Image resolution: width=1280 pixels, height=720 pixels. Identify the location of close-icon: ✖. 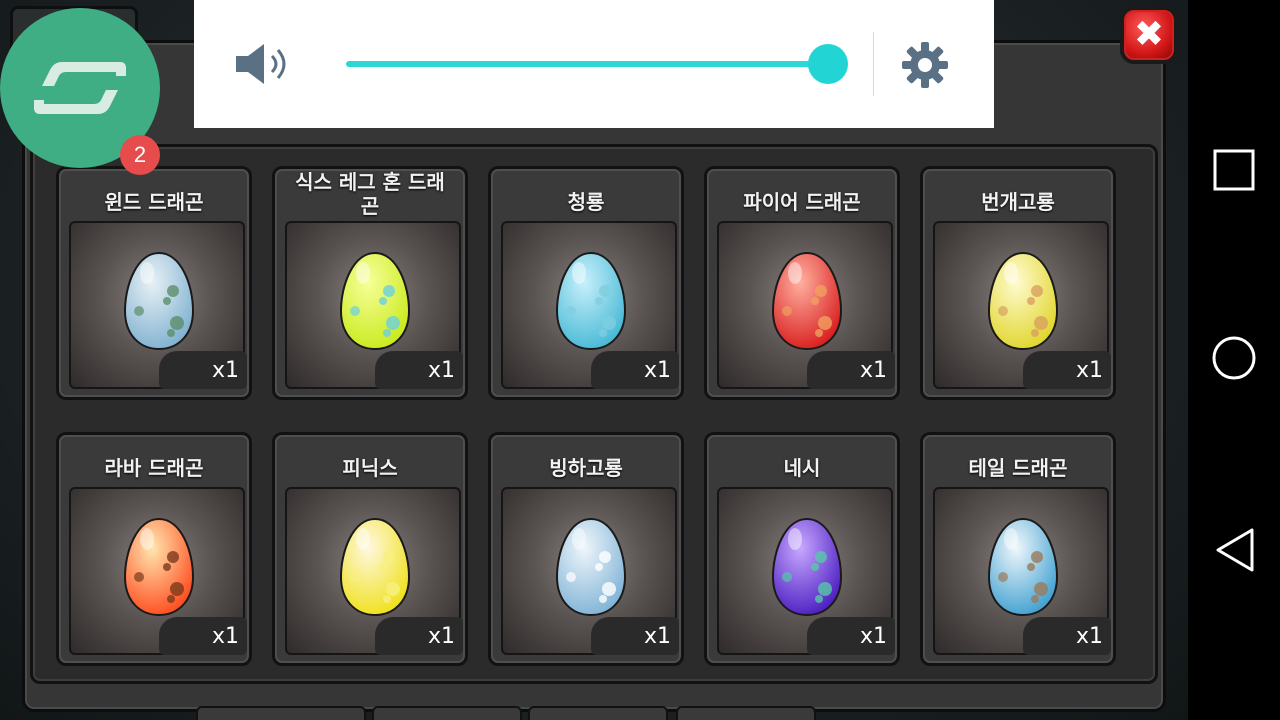
(1149, 34).